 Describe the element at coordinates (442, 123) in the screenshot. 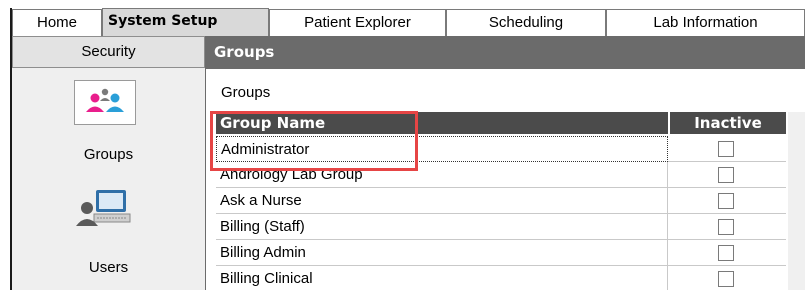

I see `column-header-group-name: Group Name` at that location.